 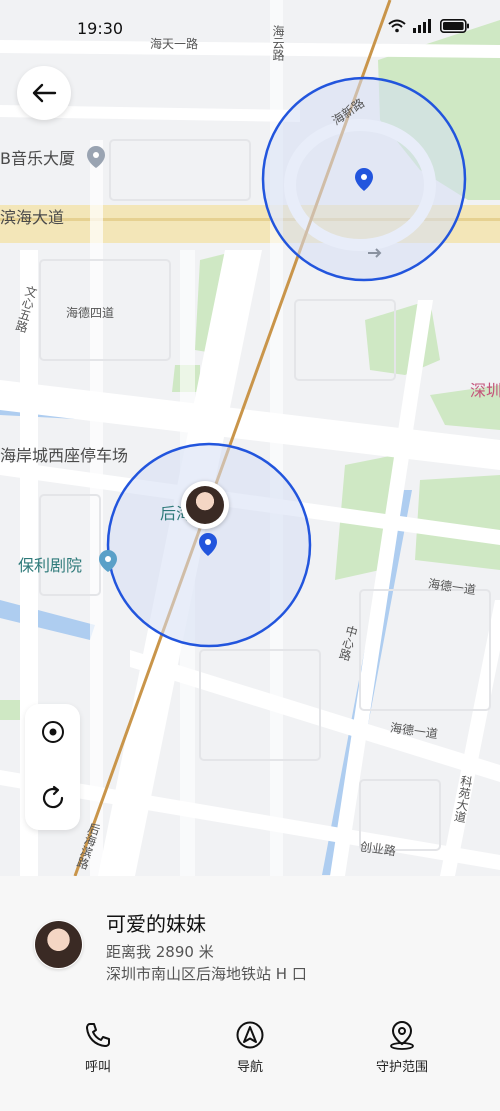 I want to click on guard-range-label: 守护范围, so click(x=401, y=1067).